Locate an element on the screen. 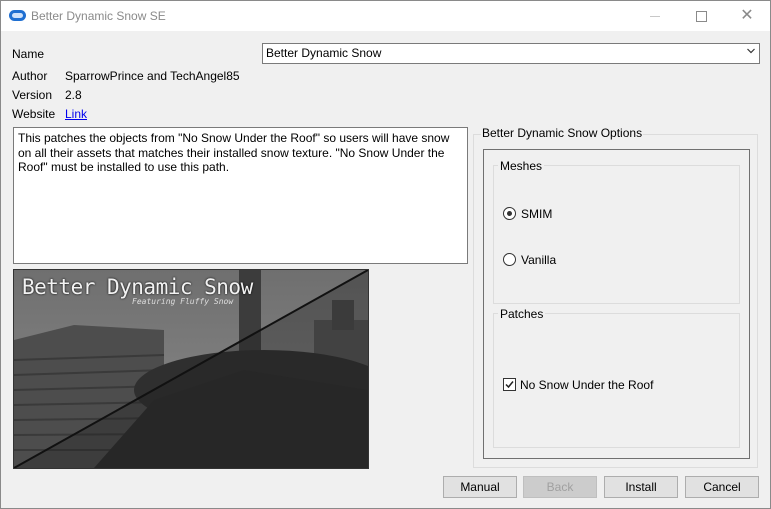  maximize-button is located at coordinates (701, 16).